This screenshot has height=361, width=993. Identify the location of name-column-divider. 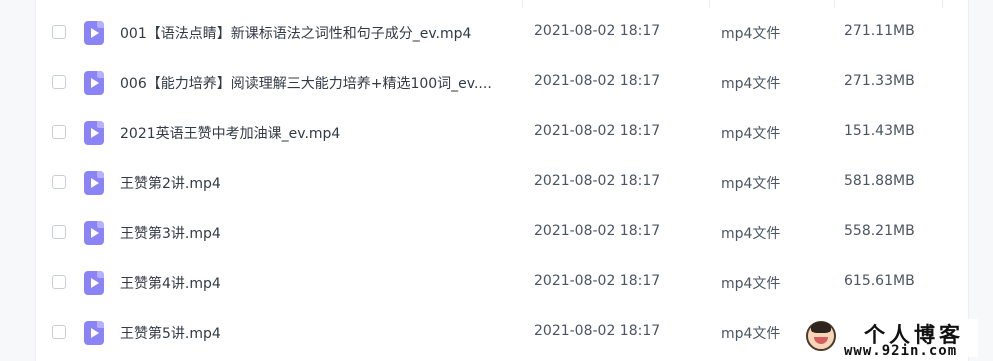
(279, 4).